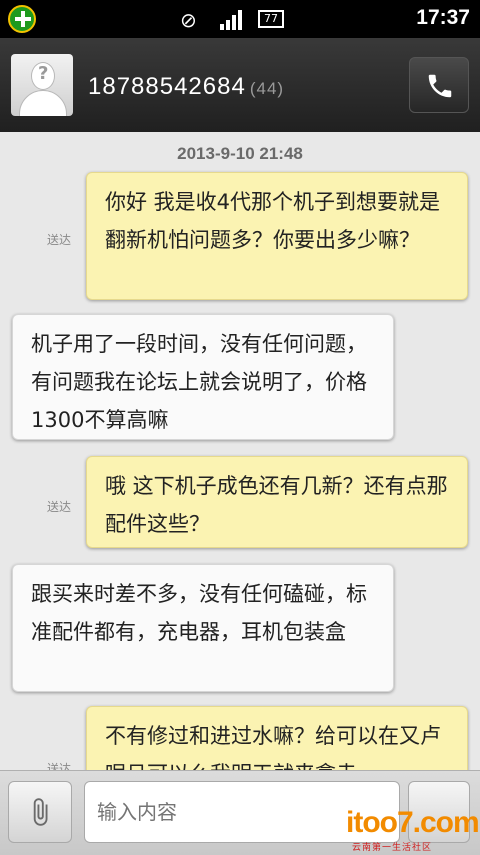  Describe the element at coordinates (271, 19) in the screenshot. I see `battery-icon: 77` at that location.